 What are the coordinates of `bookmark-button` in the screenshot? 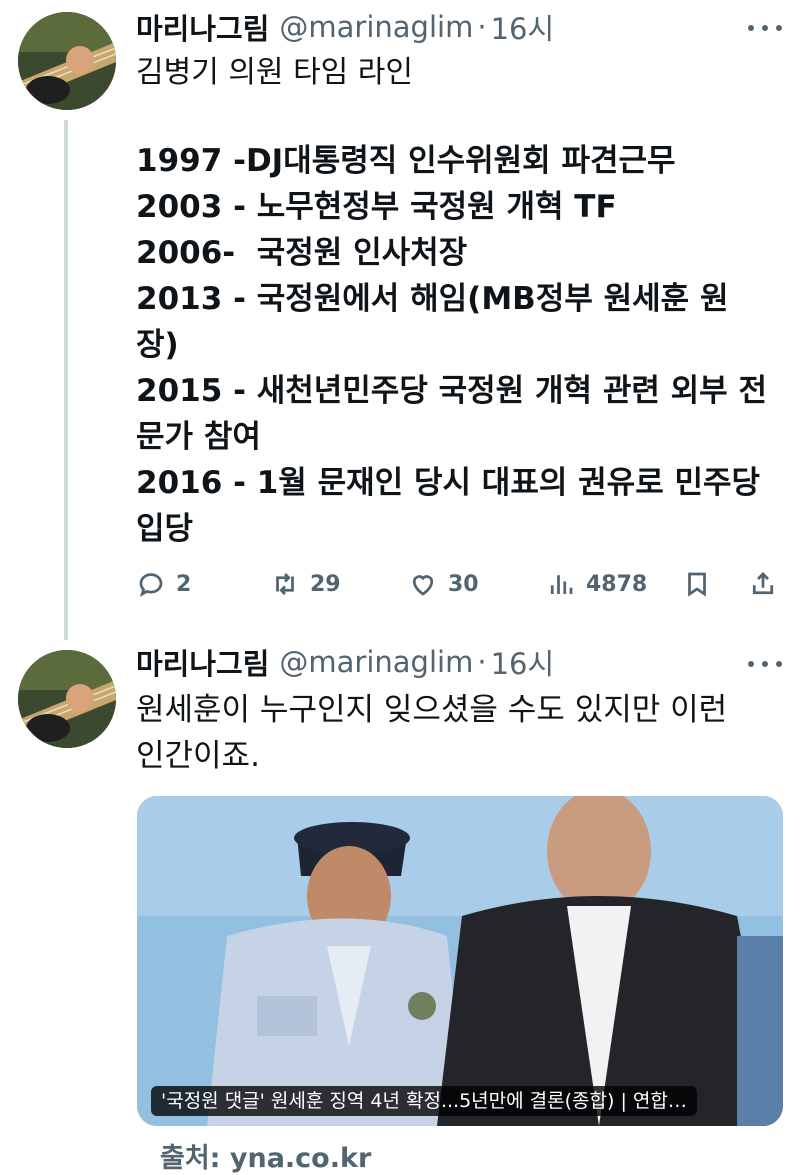 It's located at (697, 584).